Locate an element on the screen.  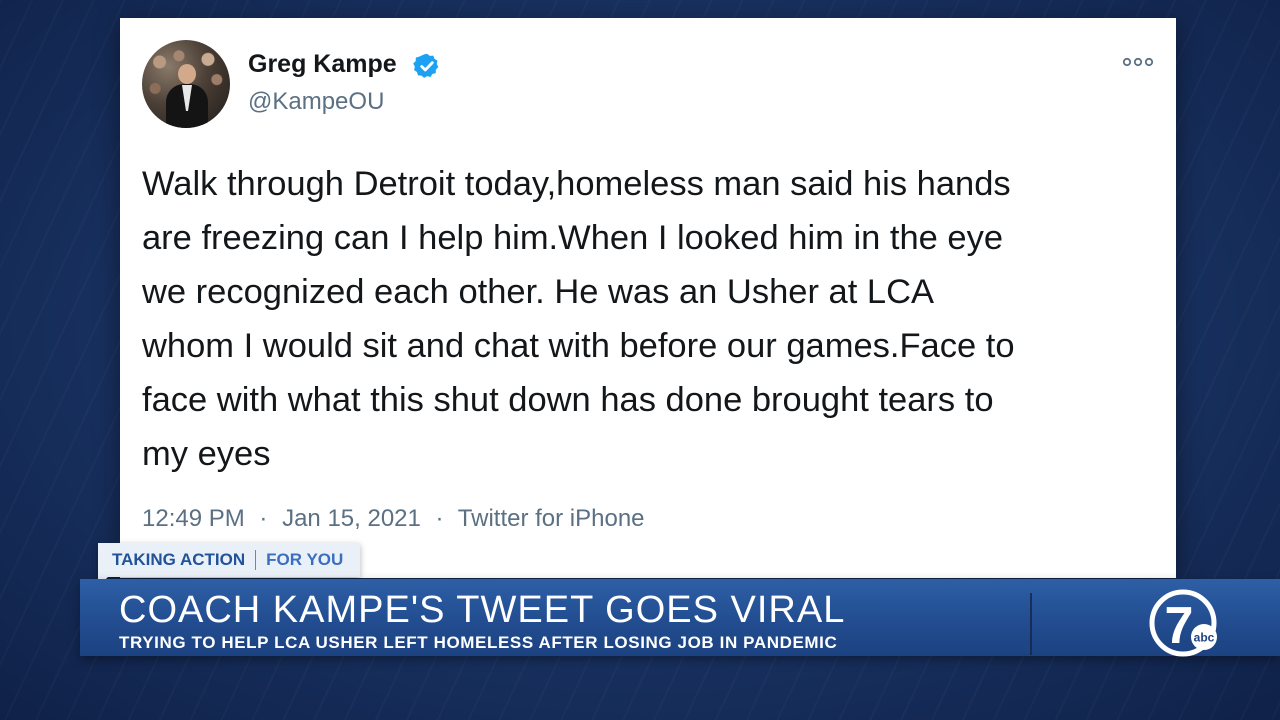
tag-divider is located at coordinates (256, 560).